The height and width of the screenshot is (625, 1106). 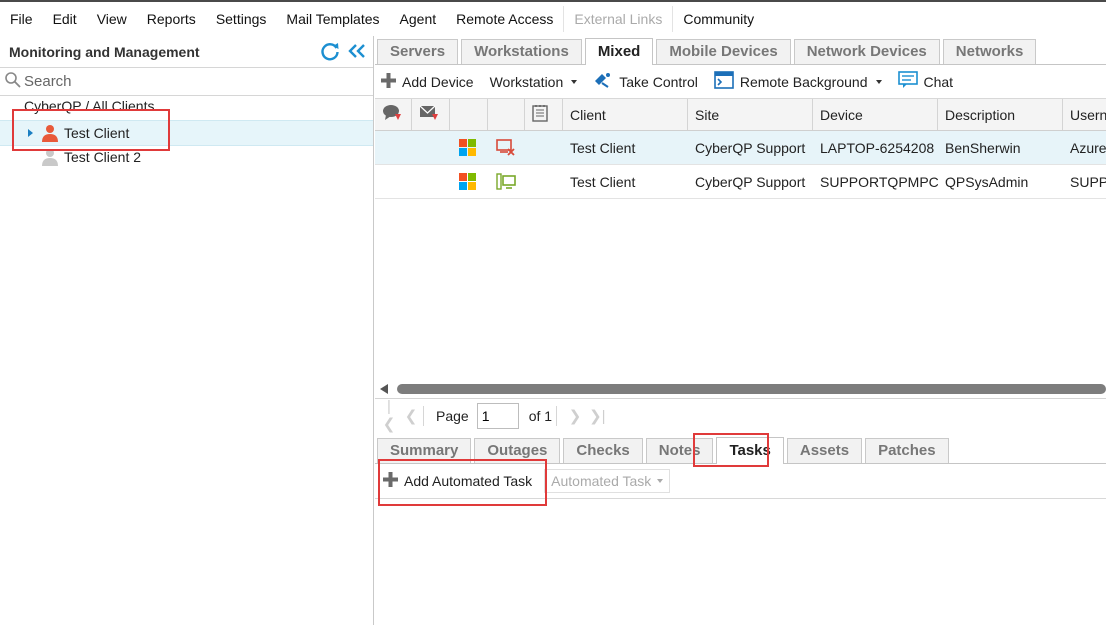 I want to click on next-page-icon: ❯, so click(x=575, y=416).